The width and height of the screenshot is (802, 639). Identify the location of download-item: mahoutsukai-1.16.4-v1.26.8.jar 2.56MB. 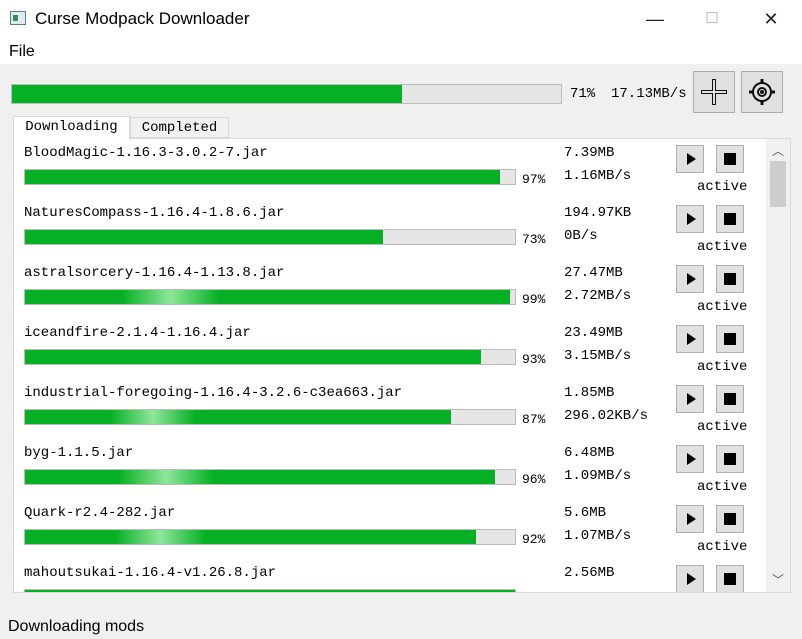
(390, 575).